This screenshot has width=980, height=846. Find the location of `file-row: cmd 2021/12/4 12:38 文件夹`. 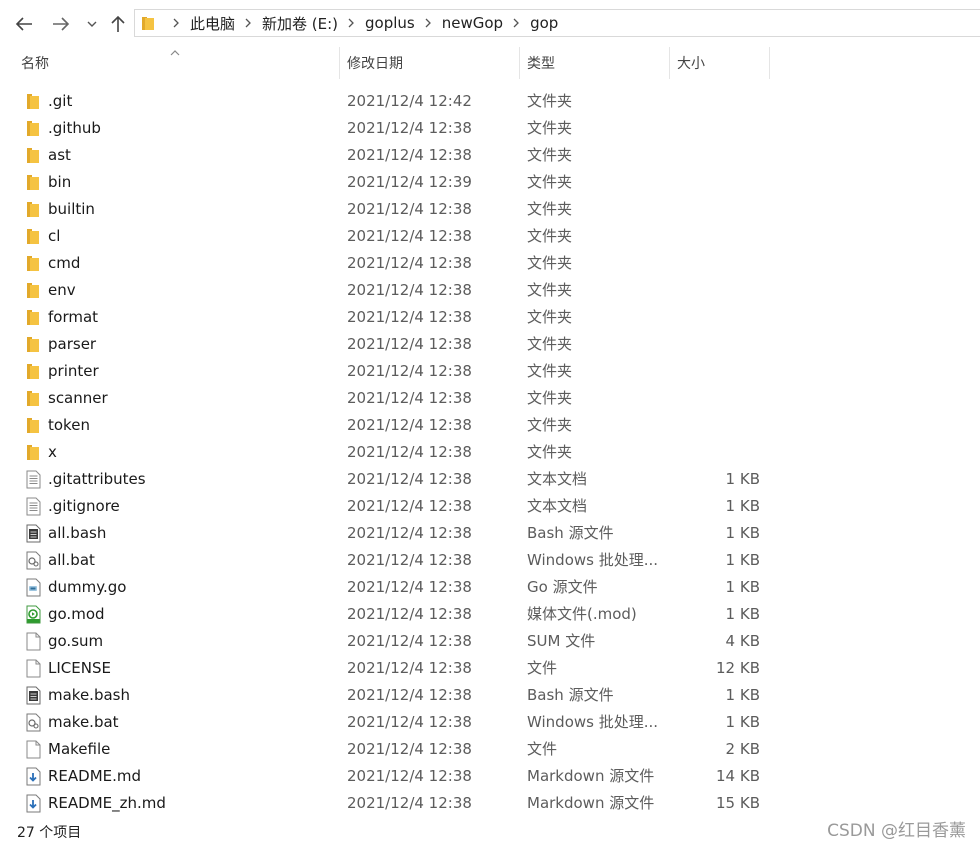

file-row: cmd 2021/12/4 12:38 文件夹 is located at coordinates (490, 263).